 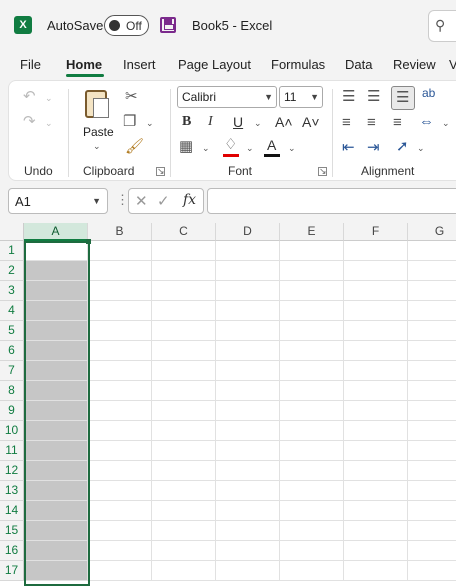 I want to click on tab-review: Review, so click(x=414, y=64).